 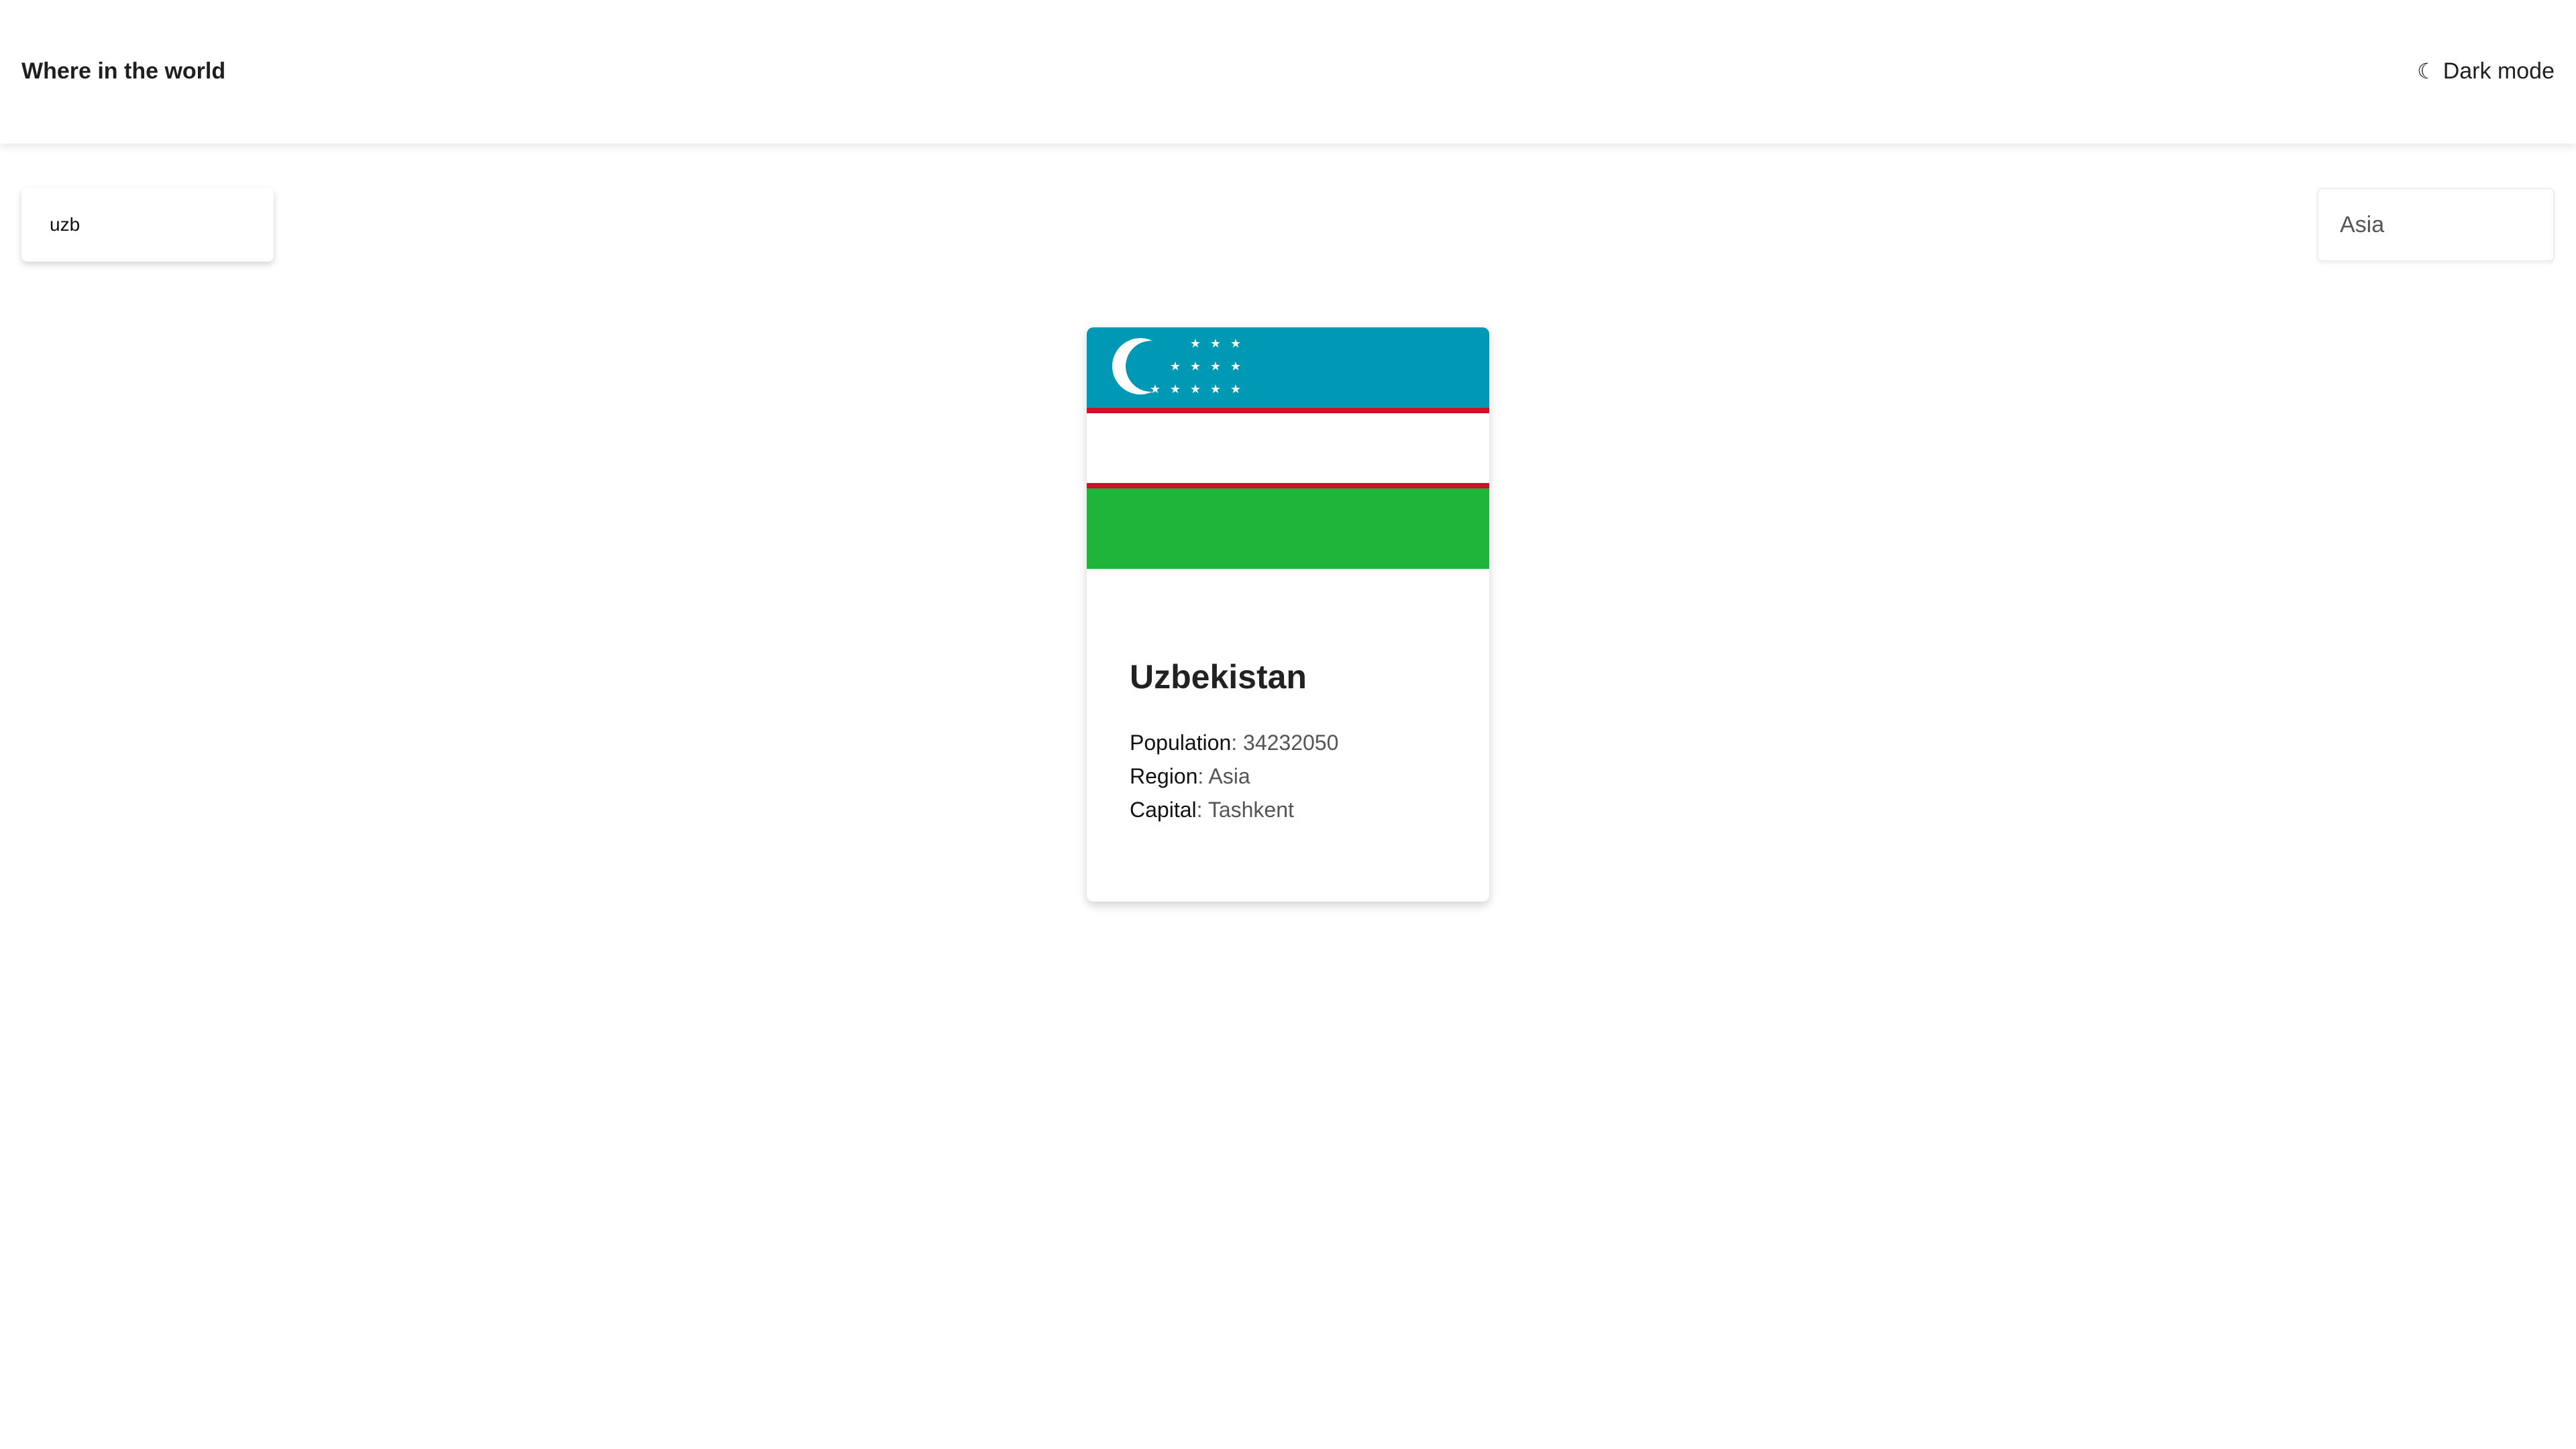 I want to click on search-box, so click(x=147, y=225).